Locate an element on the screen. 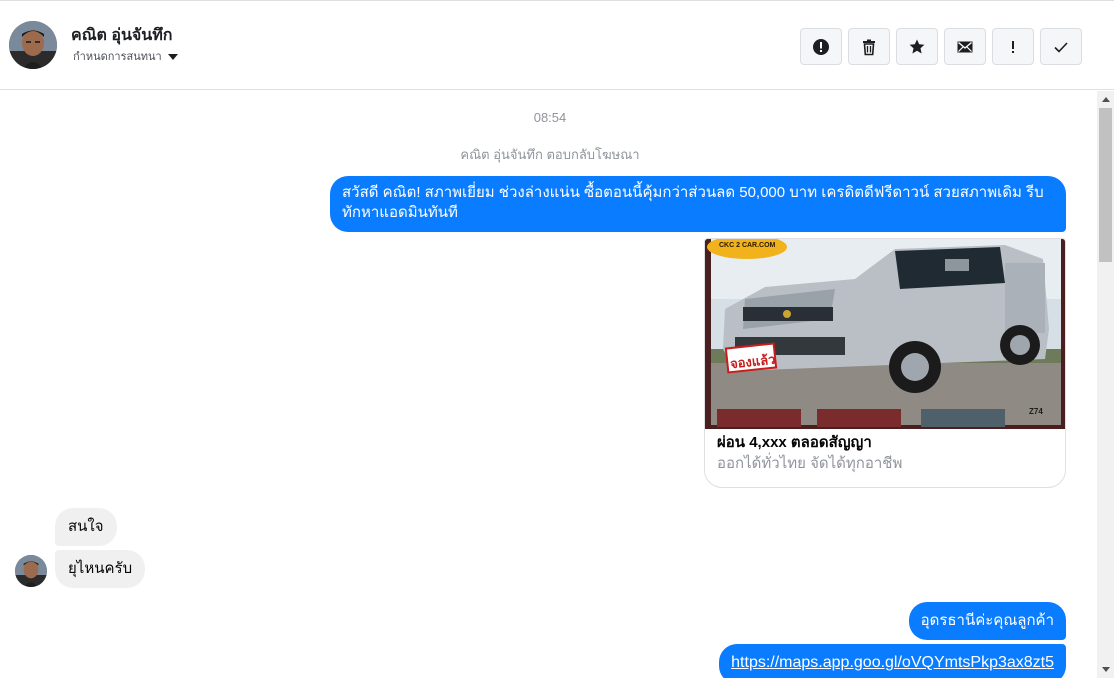 This screenshot has height=678, width=1114. star-button is located at coordinates (917, 46).